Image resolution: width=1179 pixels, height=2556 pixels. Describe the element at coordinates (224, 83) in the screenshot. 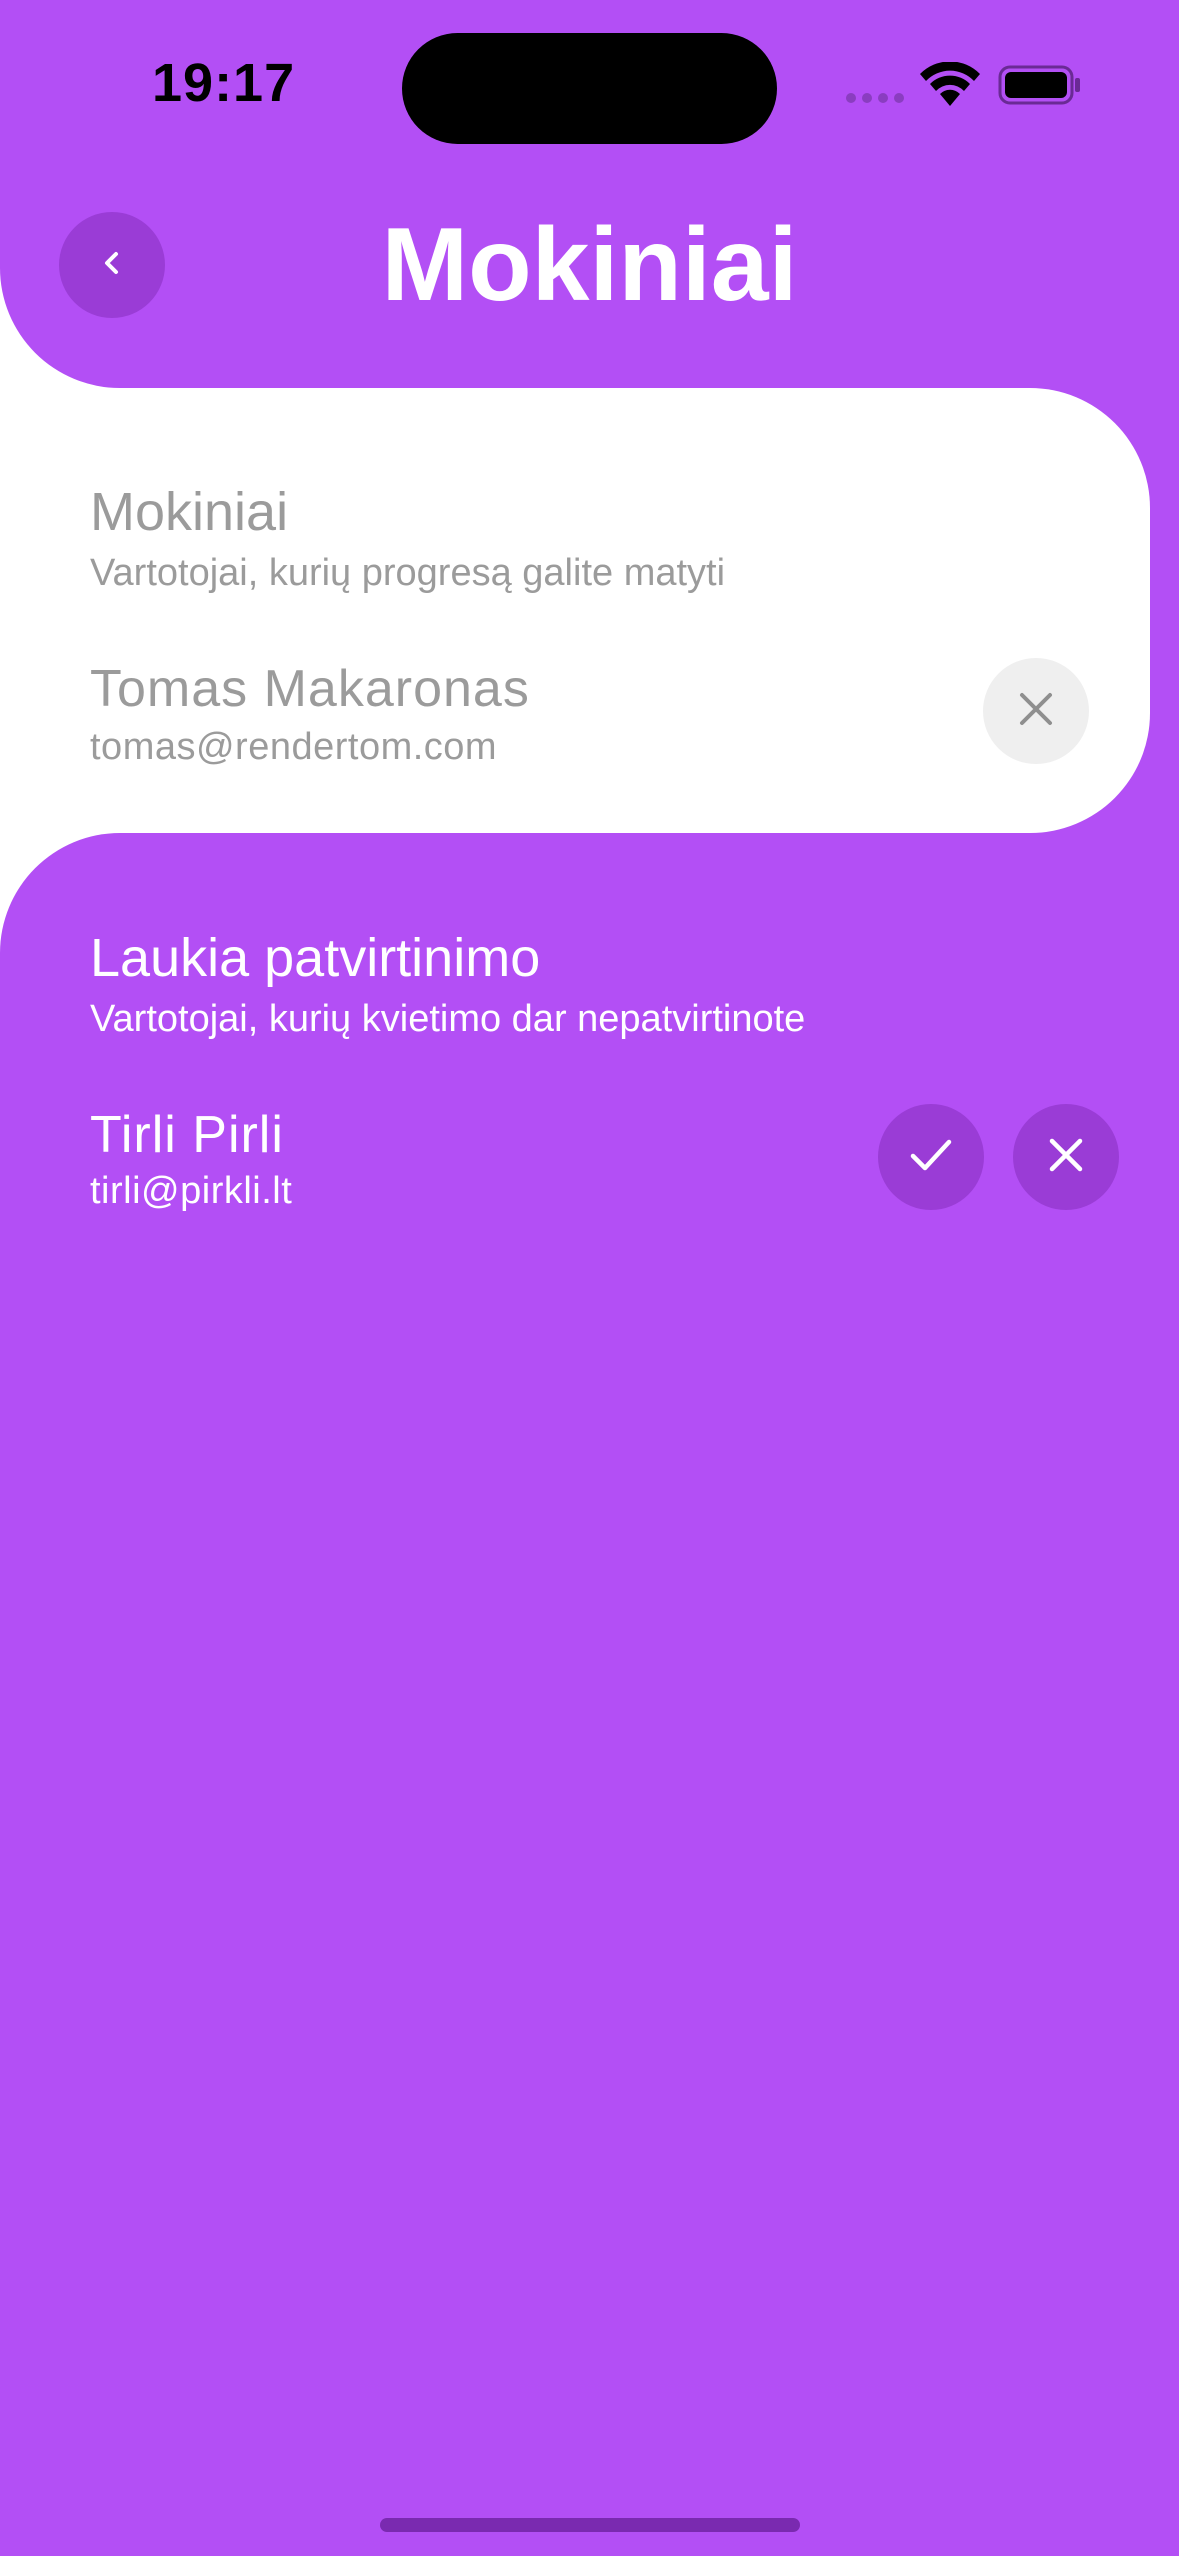

I see `status-time: 19:17` at that location.